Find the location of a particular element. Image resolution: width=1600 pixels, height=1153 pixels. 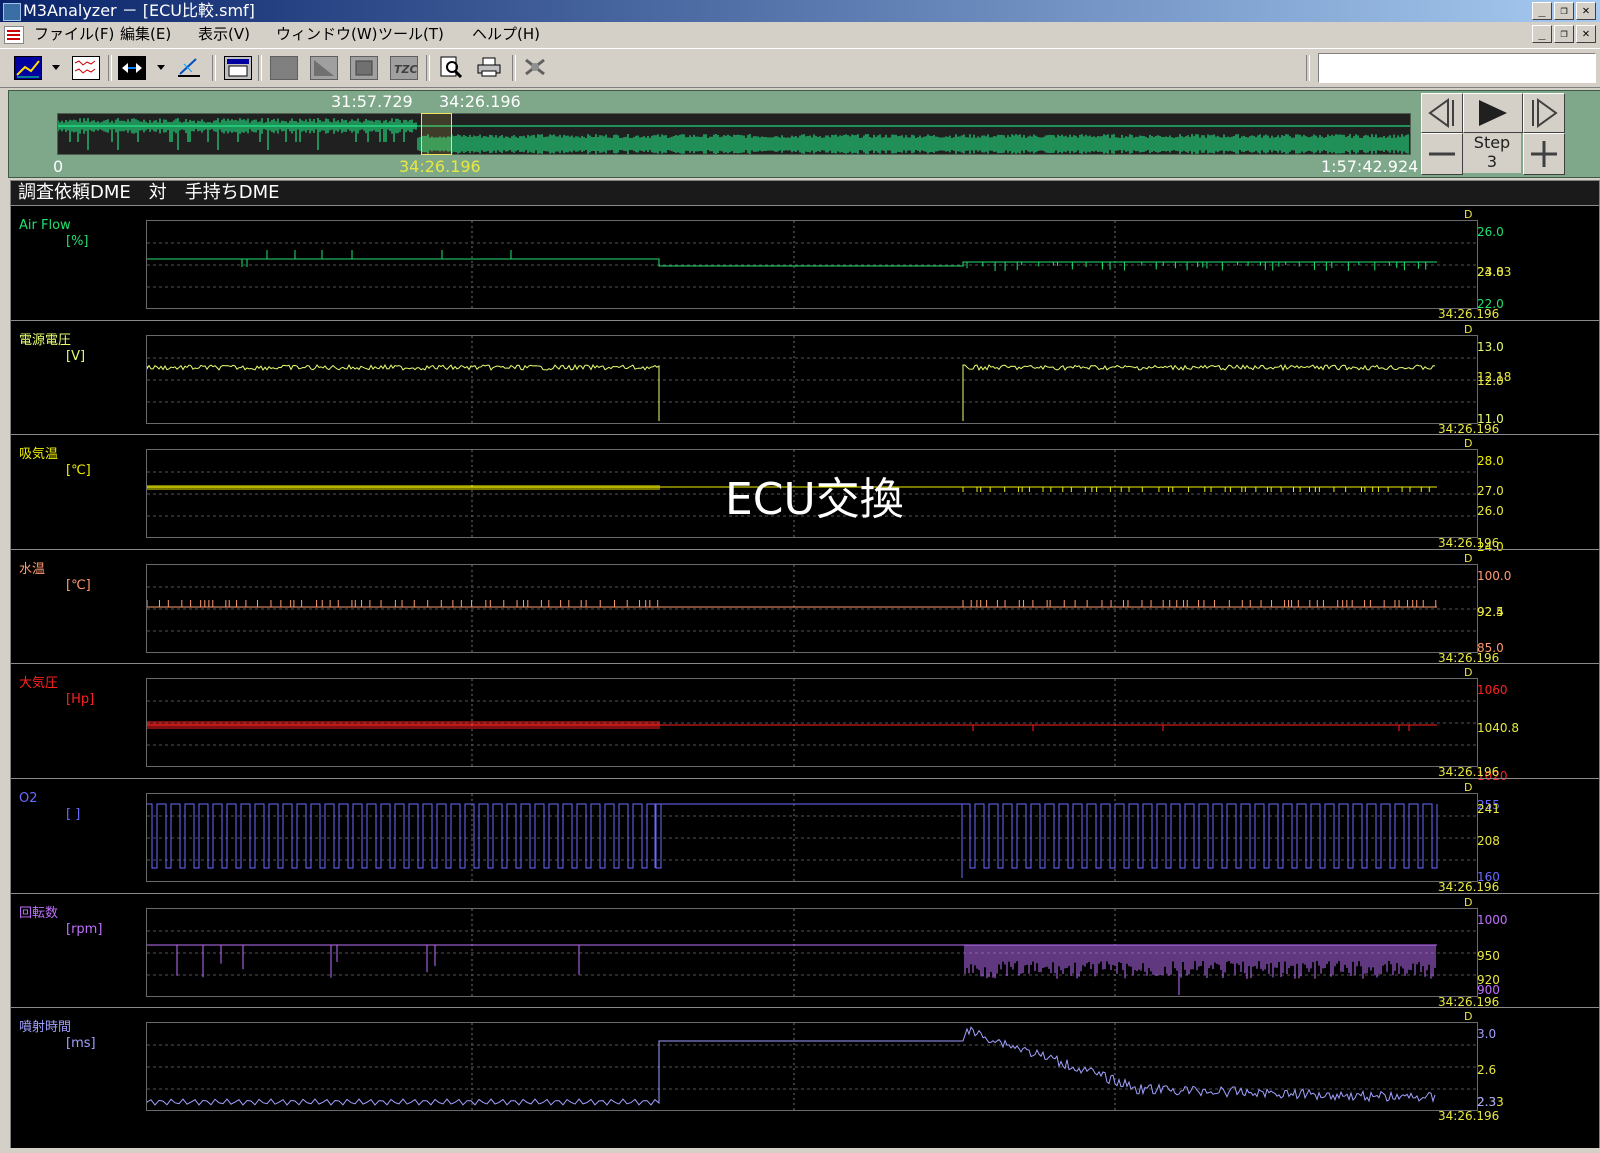

y-tick-label: 1000 is located at coordinates (1492, 919).